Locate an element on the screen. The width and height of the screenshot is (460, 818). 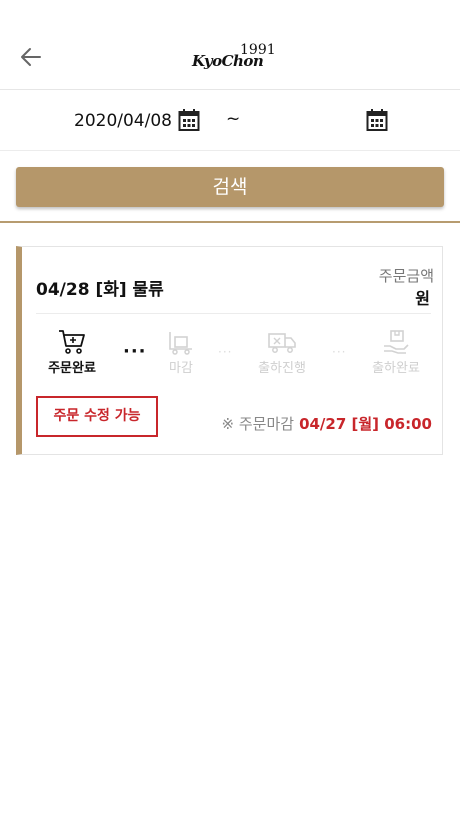
card-divider is located at coordinates (233, 313).